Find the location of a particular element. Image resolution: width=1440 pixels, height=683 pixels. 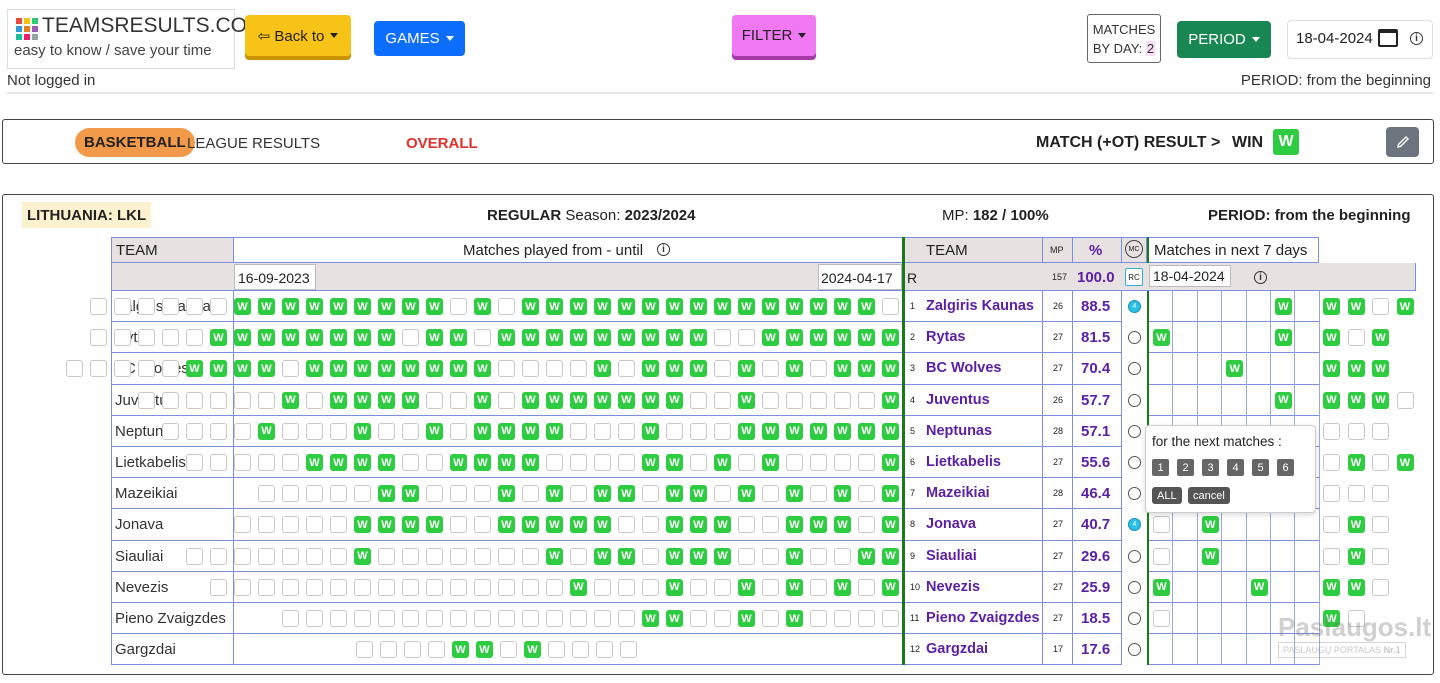

matches-by-day-button: MATCHES BY DAY: 2 is located at coordinates (1124, 38).